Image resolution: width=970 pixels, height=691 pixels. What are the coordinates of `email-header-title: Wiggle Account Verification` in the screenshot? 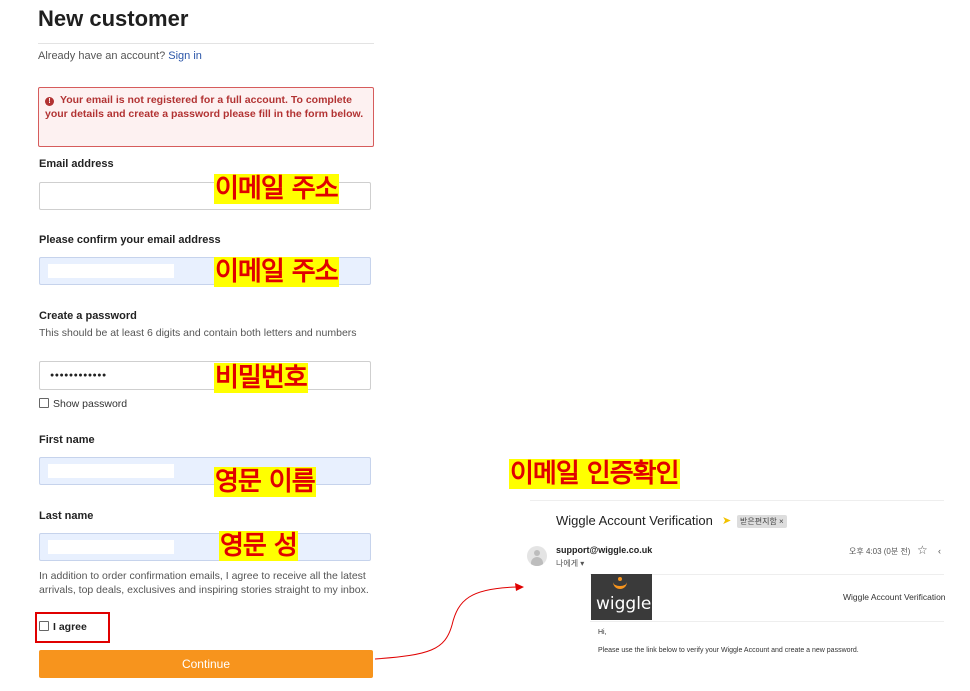 It's located at (894, 597).